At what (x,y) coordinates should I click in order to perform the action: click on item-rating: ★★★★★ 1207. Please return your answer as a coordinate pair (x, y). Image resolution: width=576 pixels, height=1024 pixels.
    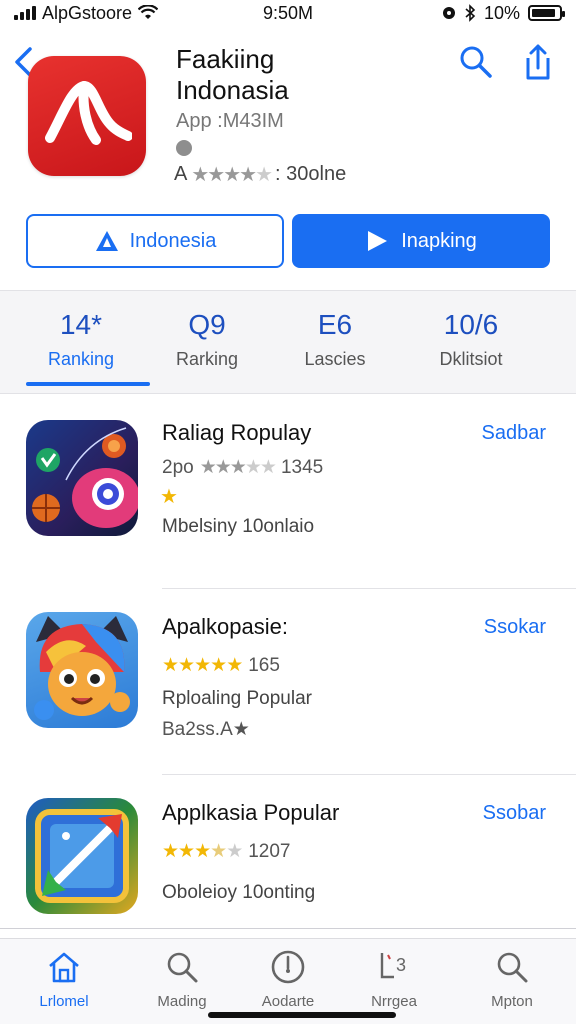
    Looking at the image, I should click on (226, 851).